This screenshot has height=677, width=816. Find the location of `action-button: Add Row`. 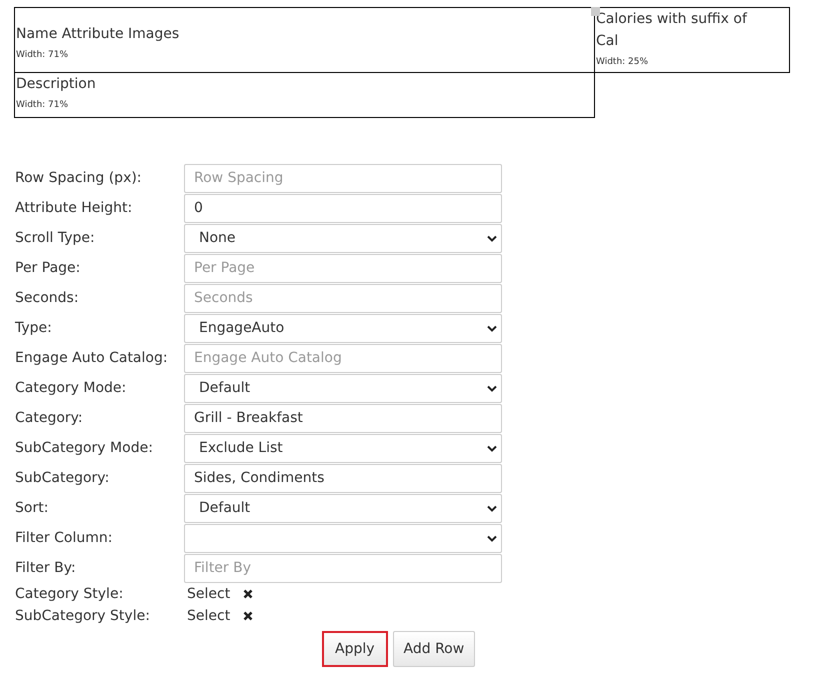

action-button: Add Row is located at coordinates (434, 649).